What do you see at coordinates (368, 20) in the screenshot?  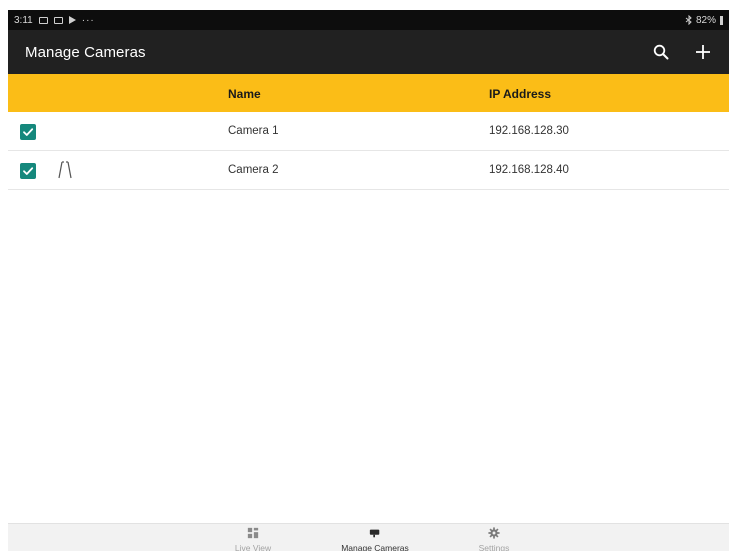 I see `status-bar: 3:11 ··· 82%` at bounding box center [368, 20].